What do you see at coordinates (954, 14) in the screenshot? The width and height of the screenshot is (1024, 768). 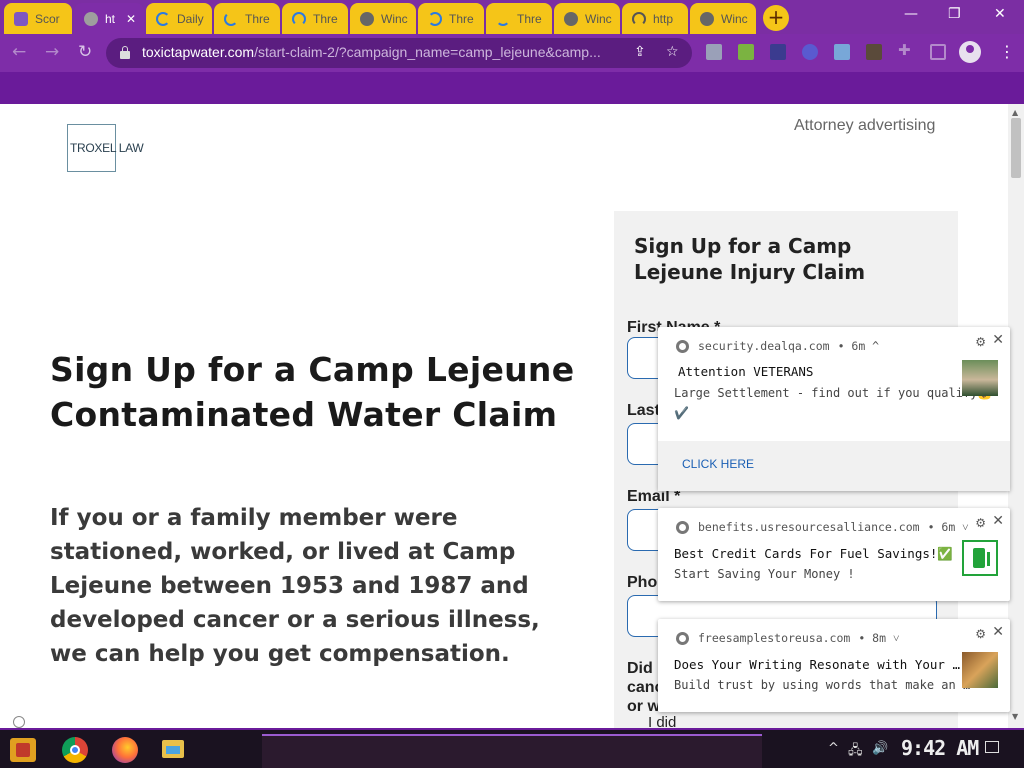 I see `restore-icon: ❐` at bounding box center [954, 14].